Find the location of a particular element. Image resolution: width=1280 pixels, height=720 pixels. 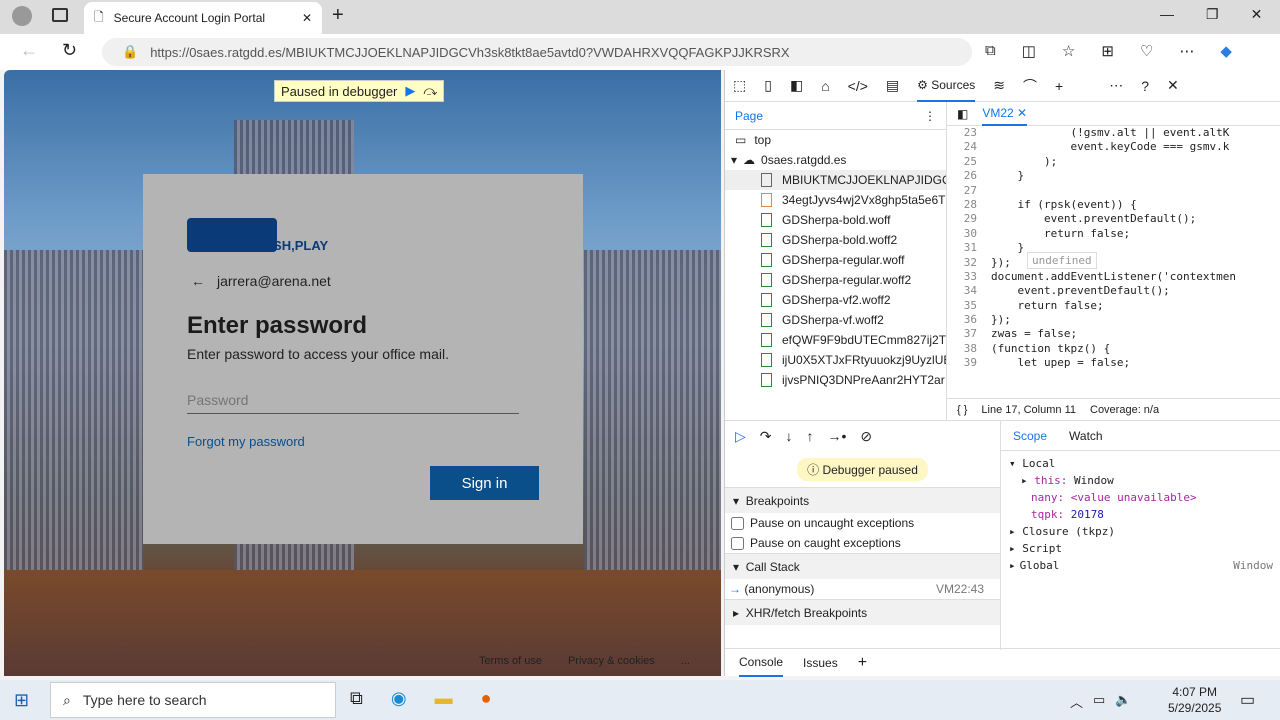

profile-avatar is located at coordinates (22, 16).